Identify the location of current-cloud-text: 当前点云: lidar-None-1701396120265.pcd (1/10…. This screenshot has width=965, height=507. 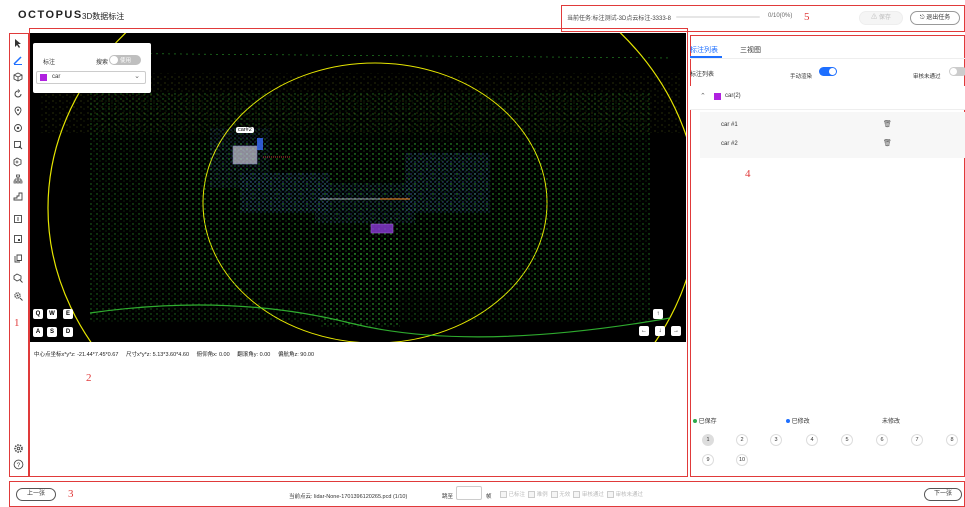
(348, 497).